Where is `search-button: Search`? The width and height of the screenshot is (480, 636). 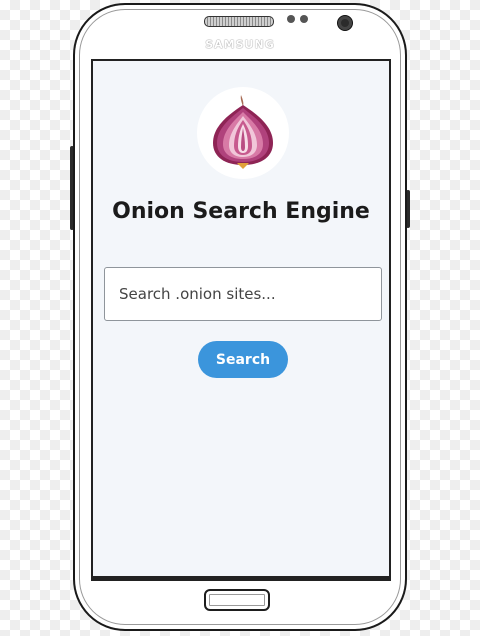
search-button: Search is located at coordinates (243, 359).